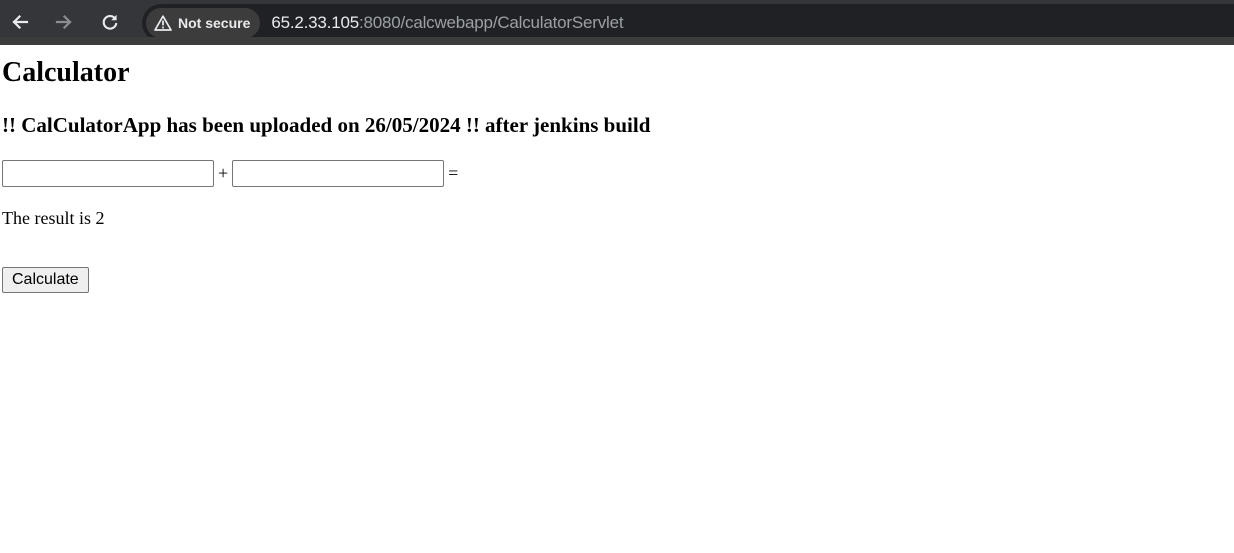  Describe the element at coordinates (338, 173) in the screenshot. I see `second-number-input` at that location.